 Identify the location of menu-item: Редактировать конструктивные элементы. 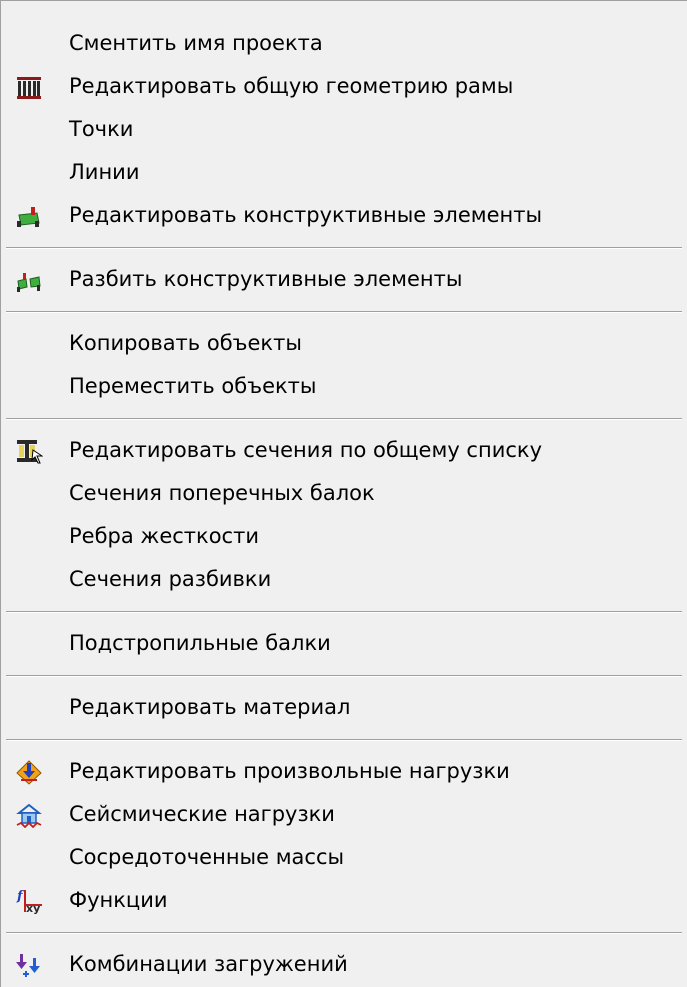
(344, 215).